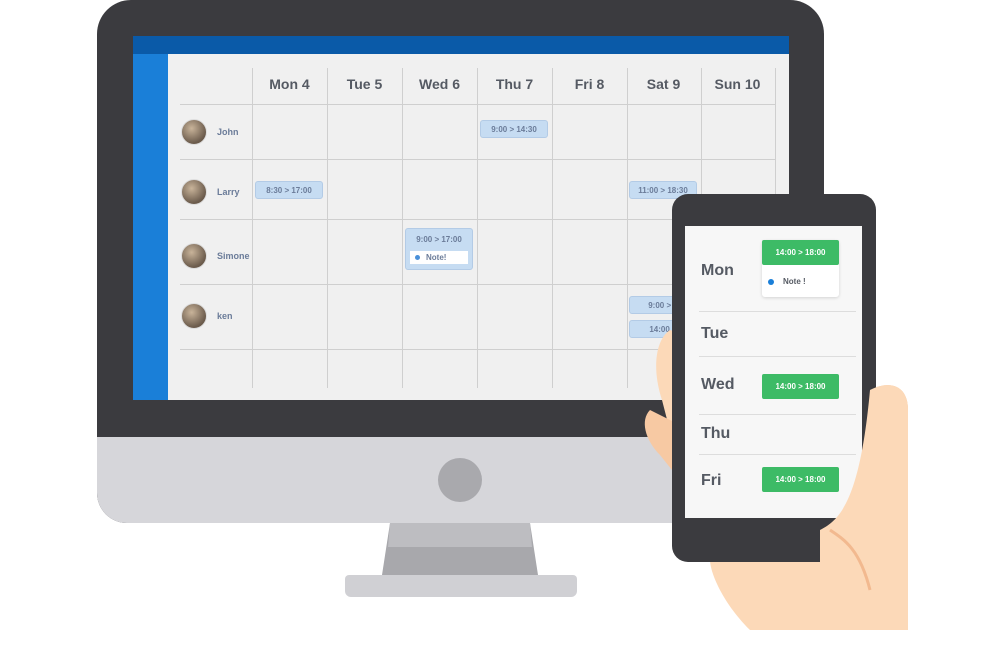 This screenshot has height=654, width=1000. I want to click on shift-time: 9:00 > 17:00, so click(439, 239).